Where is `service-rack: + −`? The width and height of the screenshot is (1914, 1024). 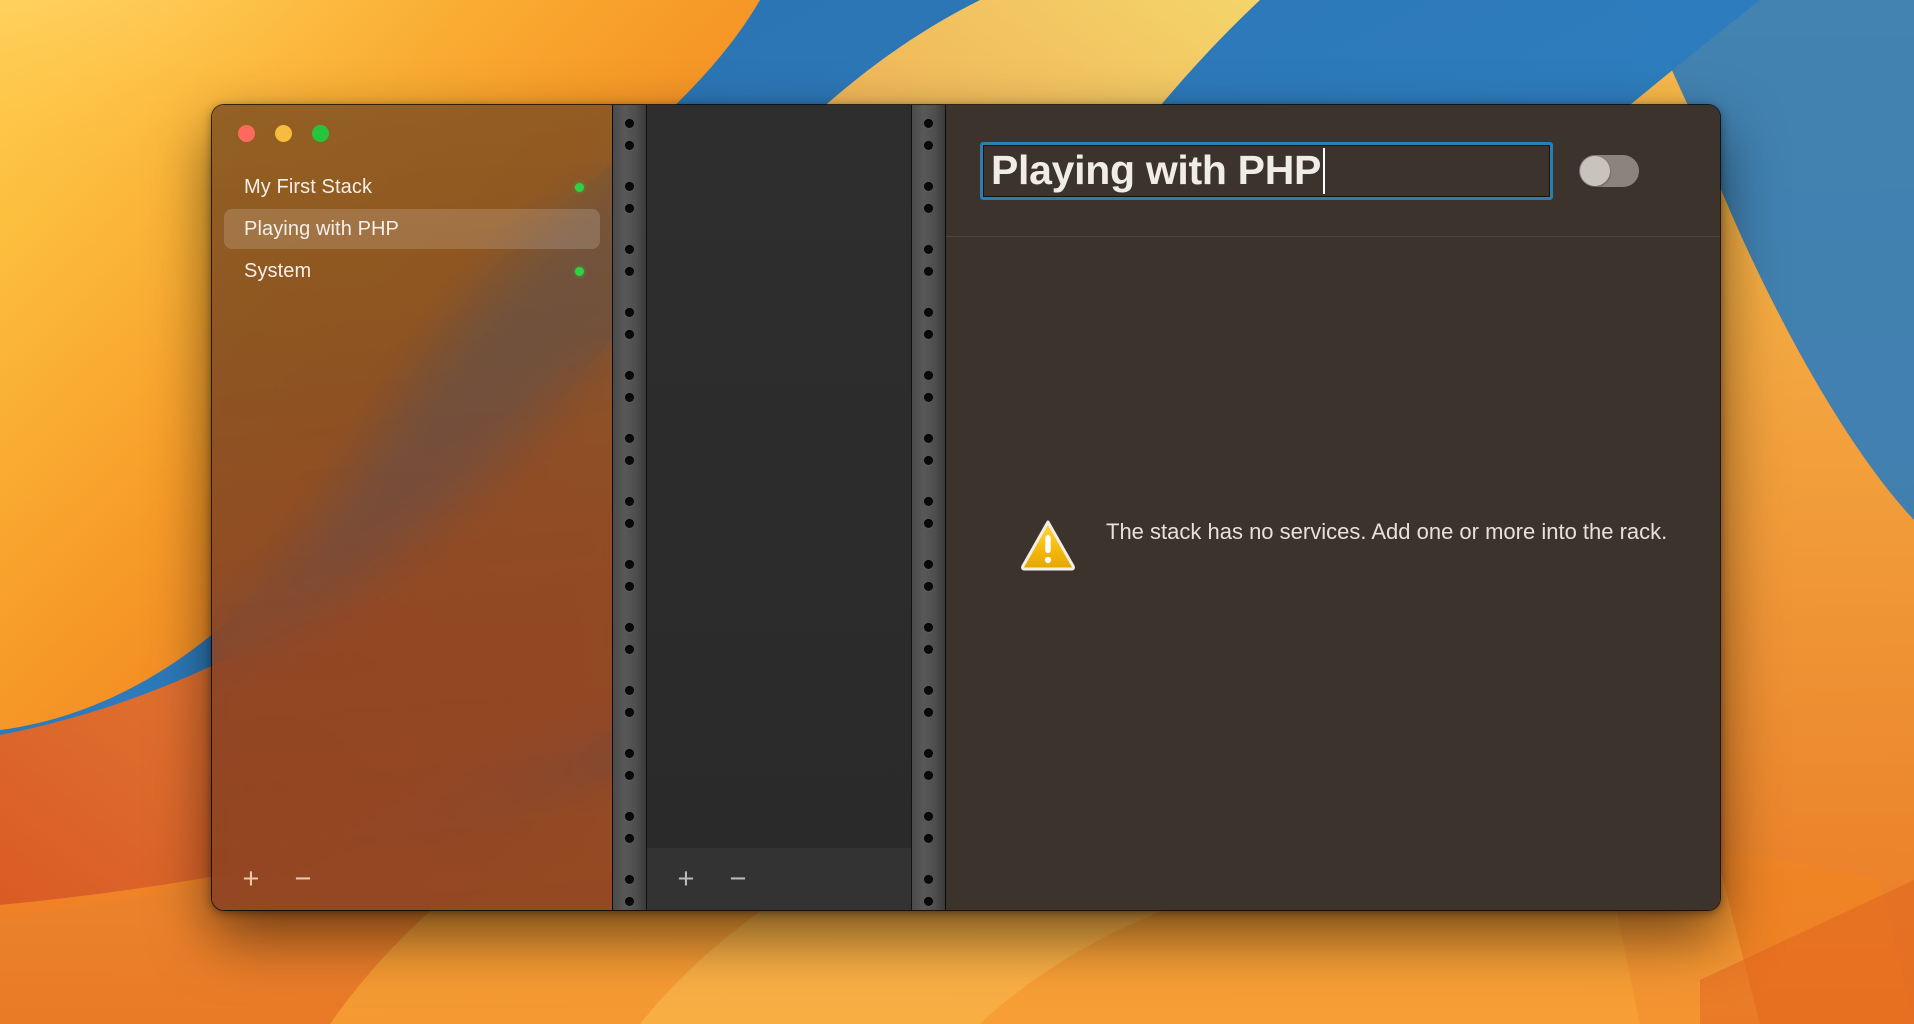
service-rack: + − is located at coordinates (779, 507).